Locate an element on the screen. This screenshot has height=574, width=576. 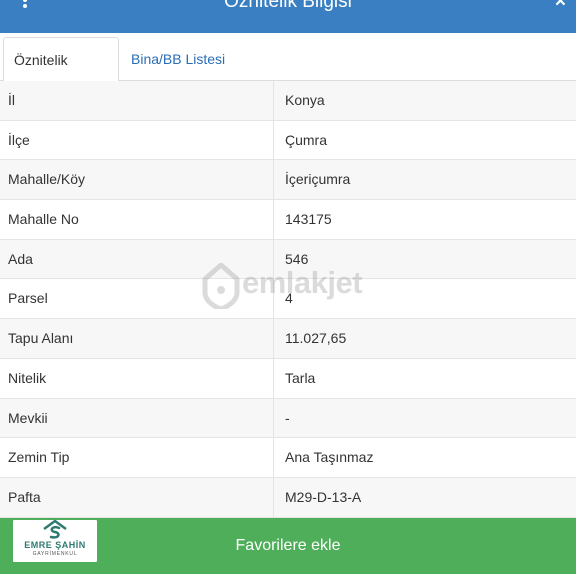
row-value: 4 is located at coordinates (424, 299).